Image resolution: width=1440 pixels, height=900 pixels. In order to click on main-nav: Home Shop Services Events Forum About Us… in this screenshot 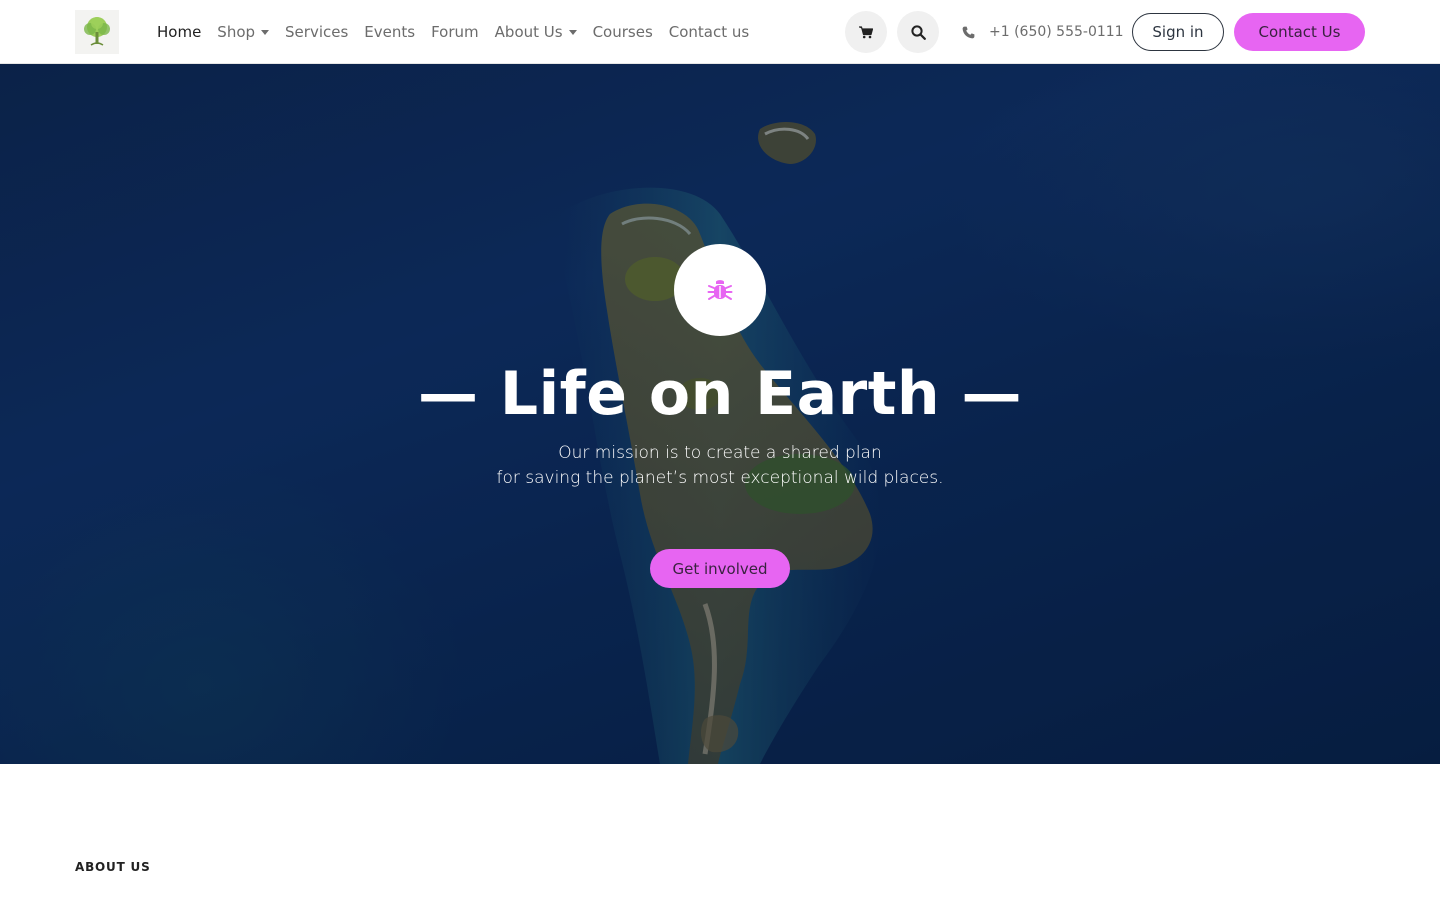, I will do `click(453, 32)`.